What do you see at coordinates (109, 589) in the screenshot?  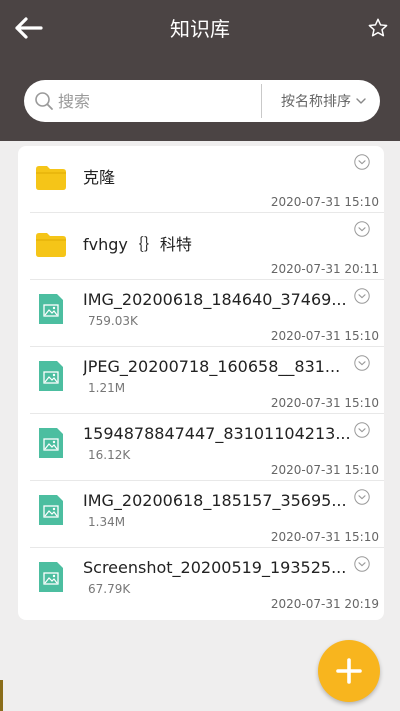 I see `file-size: 67.79K` at bounding box center [109, 589].